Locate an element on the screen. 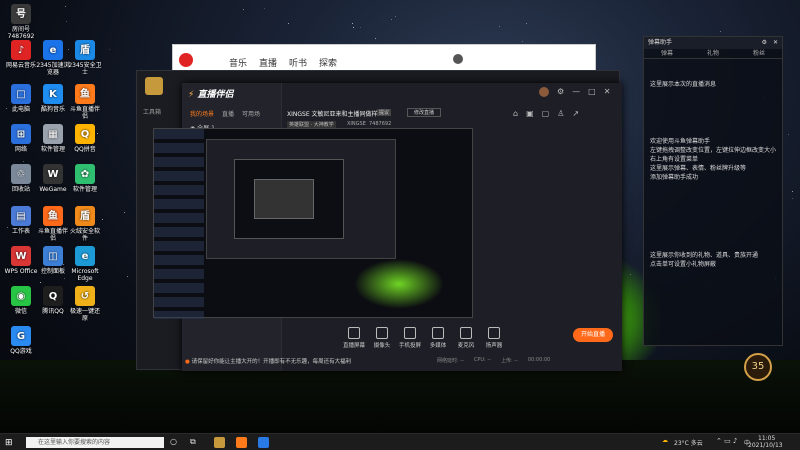 The image size is (800, 450). desktop-icon-image: ✿ is located at coordinates (85, 174).